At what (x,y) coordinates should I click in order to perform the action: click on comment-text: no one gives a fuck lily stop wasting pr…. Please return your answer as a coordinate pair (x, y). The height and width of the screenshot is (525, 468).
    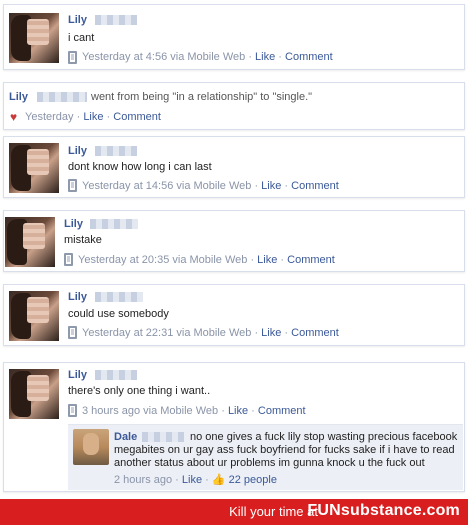
    Looking at the image, I should click on (286, 450).